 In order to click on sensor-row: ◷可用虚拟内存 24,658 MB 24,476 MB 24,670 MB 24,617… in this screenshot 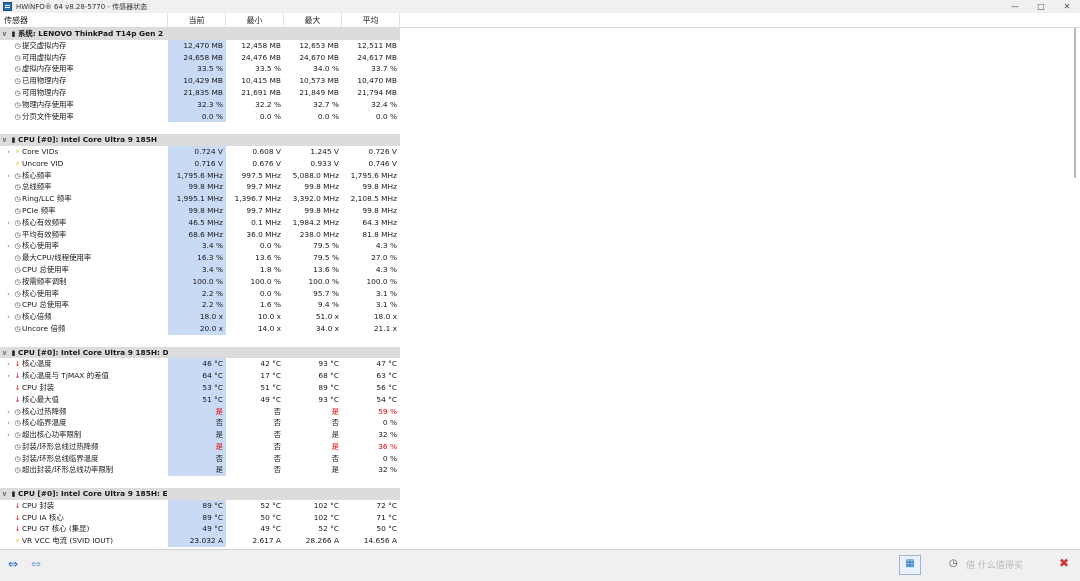, I will do `click(200, 57)`.